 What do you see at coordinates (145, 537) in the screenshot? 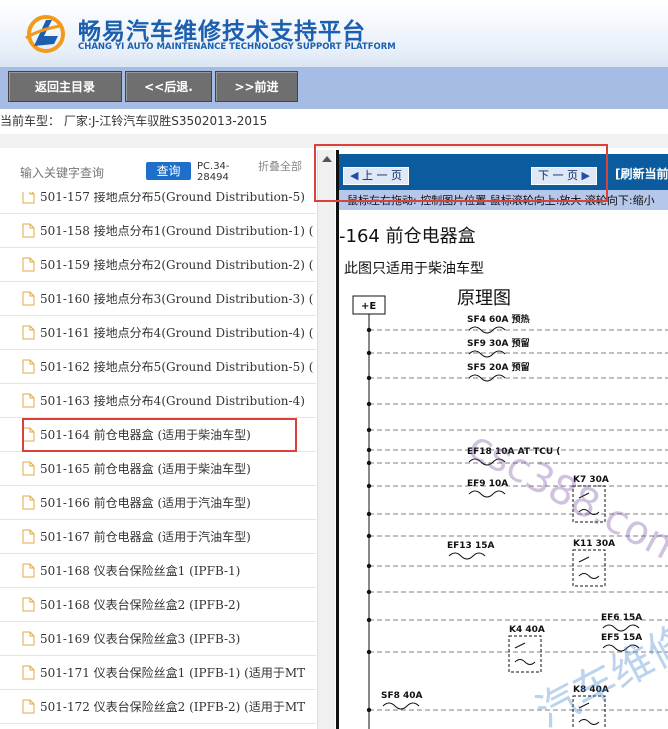
I see `tree-item-label: 501-167 前仓电器盒 (适用于汽油车型)` at bounding box center [145, 537].